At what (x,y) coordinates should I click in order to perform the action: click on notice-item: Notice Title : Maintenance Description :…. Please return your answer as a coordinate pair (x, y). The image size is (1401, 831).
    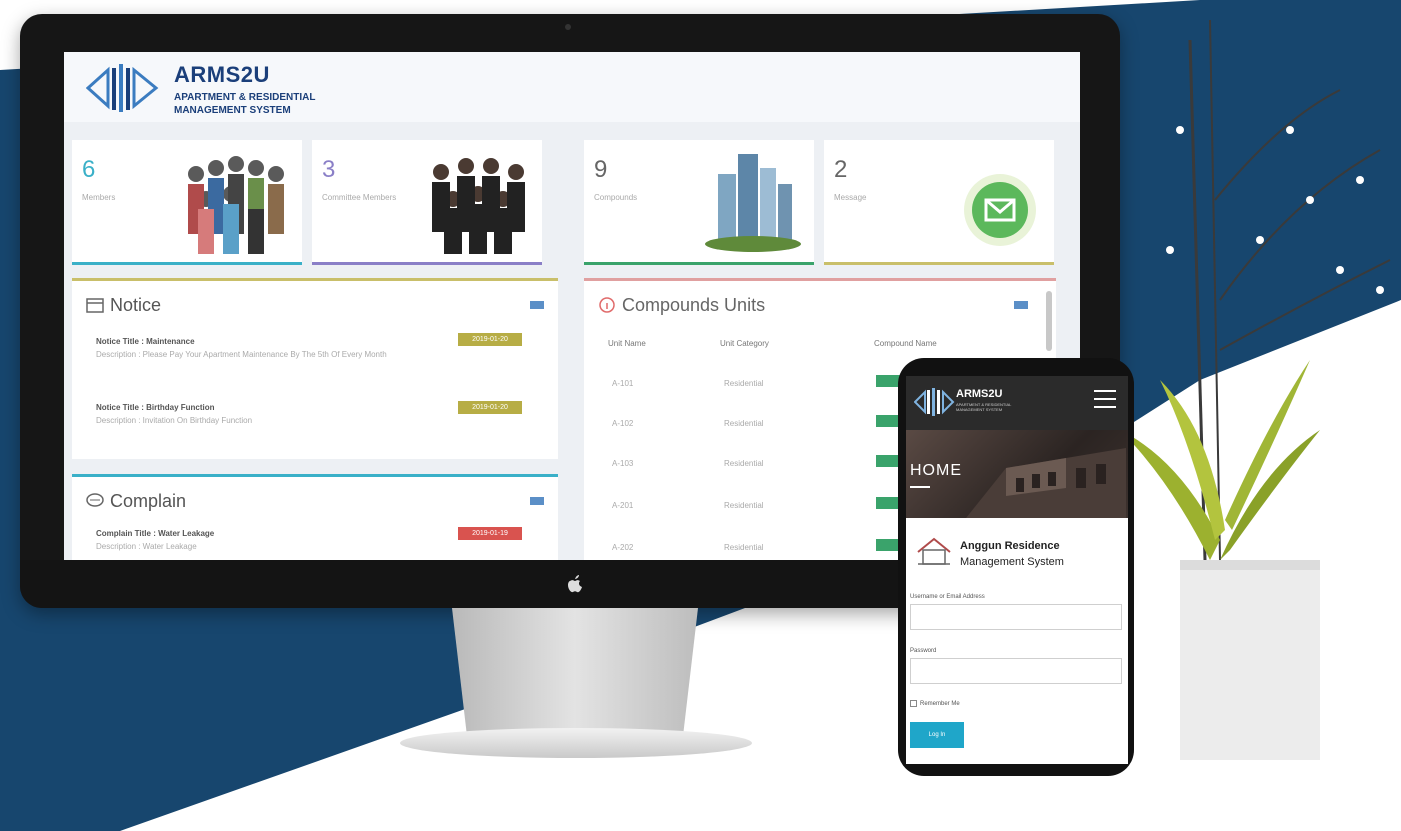
    Looking at the image, I should click on (276, 349).